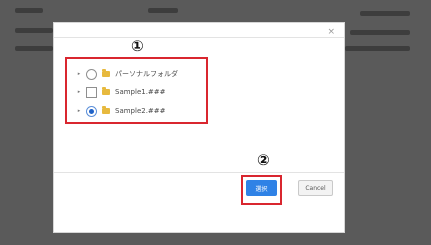  Describe the element at coordinates (263, 160) in the screenshot. I see `callout-marker-2: ②` at that location.